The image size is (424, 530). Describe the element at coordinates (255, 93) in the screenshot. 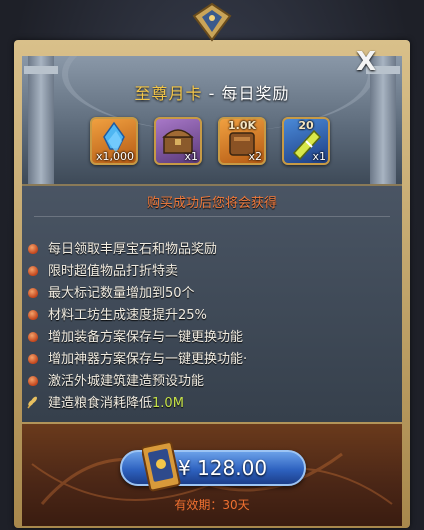

I see `title-daily-rewards: 每日奖励` at that location.